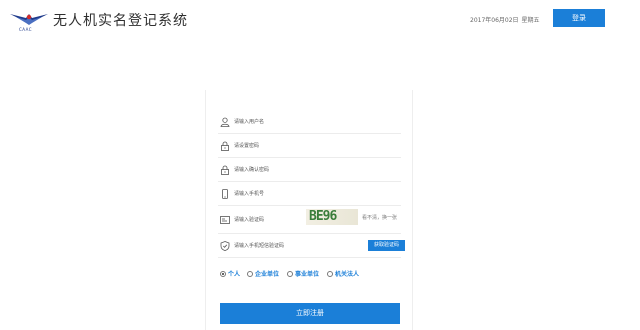 This screenshot has height=330, width=640. Describe the element at coordinates (314, 170) in the screenshot. I see `confirm-password-input` at that location.